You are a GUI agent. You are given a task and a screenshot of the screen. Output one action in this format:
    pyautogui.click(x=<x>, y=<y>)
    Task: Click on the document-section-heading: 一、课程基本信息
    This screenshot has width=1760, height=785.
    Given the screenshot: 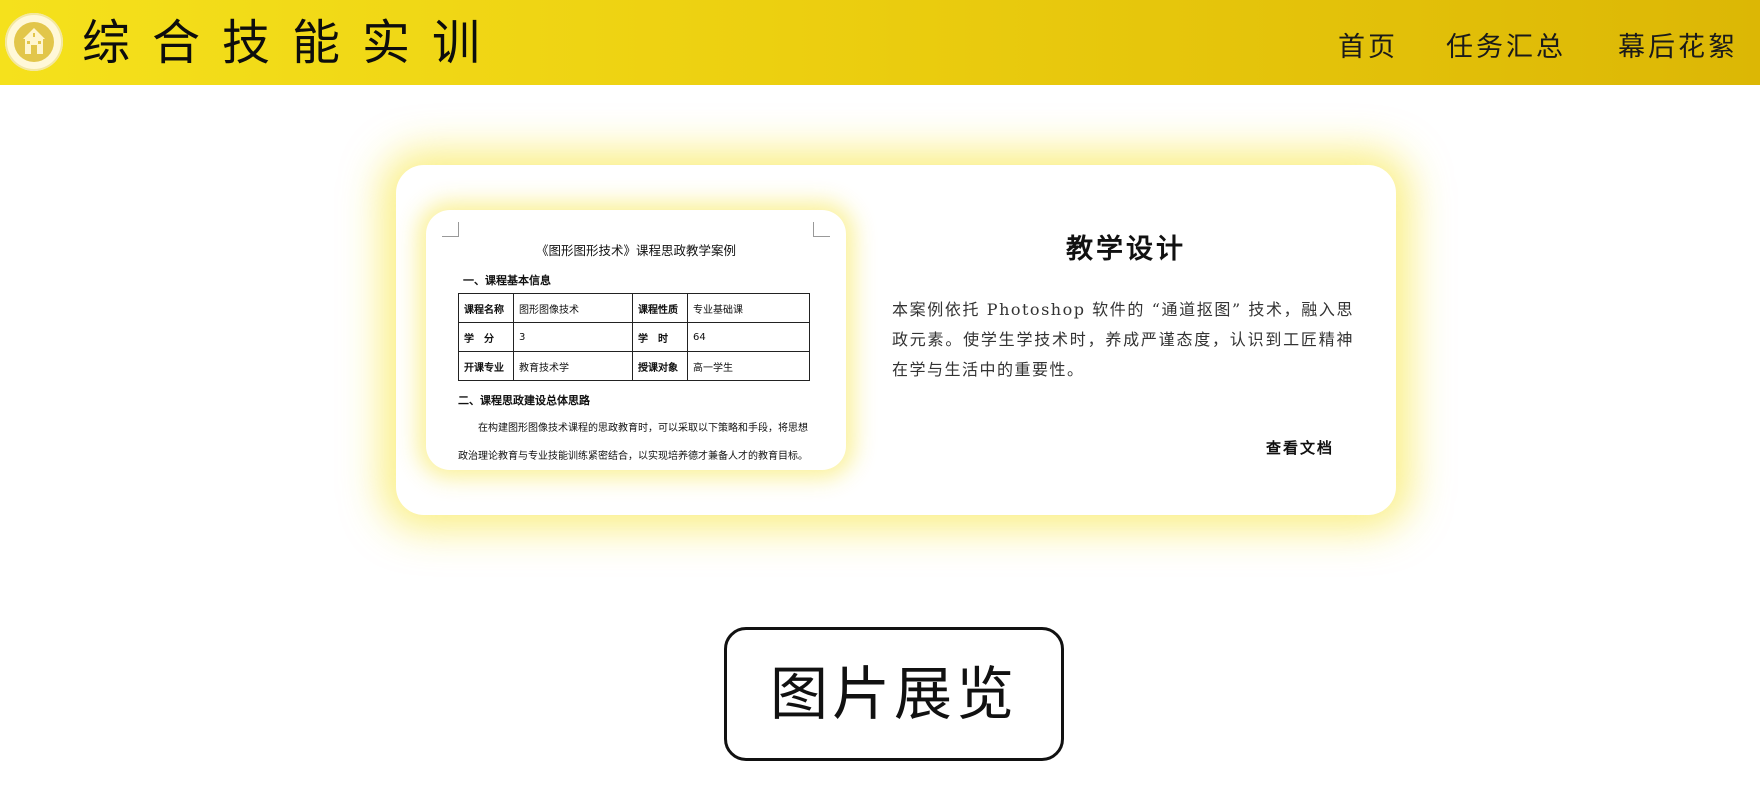 What is the action you would take?
    pyautogui.click(x=507, y=280)
    